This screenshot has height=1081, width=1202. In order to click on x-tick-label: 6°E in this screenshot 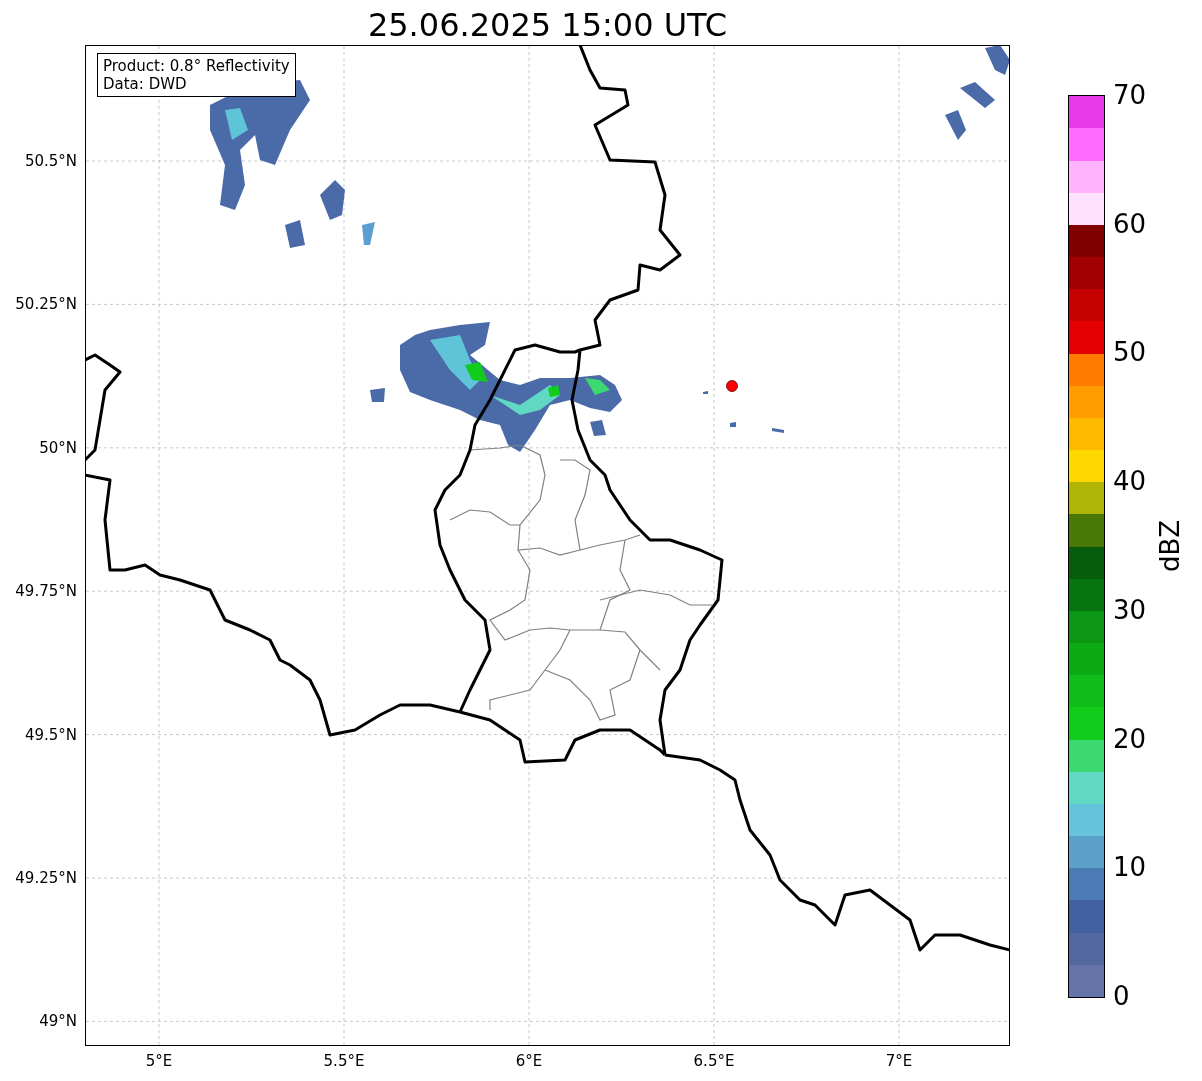, I will do `click(529, 1061)`.